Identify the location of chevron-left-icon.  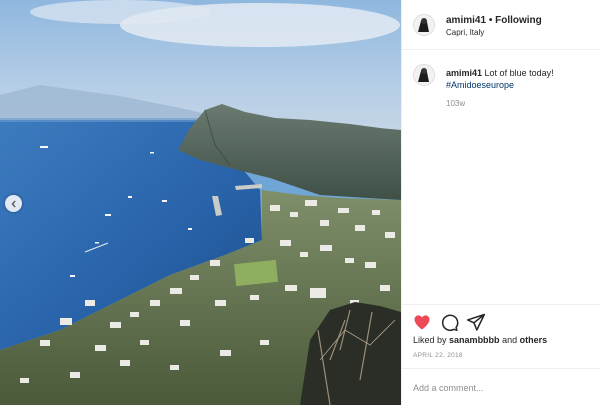
(14, 204).